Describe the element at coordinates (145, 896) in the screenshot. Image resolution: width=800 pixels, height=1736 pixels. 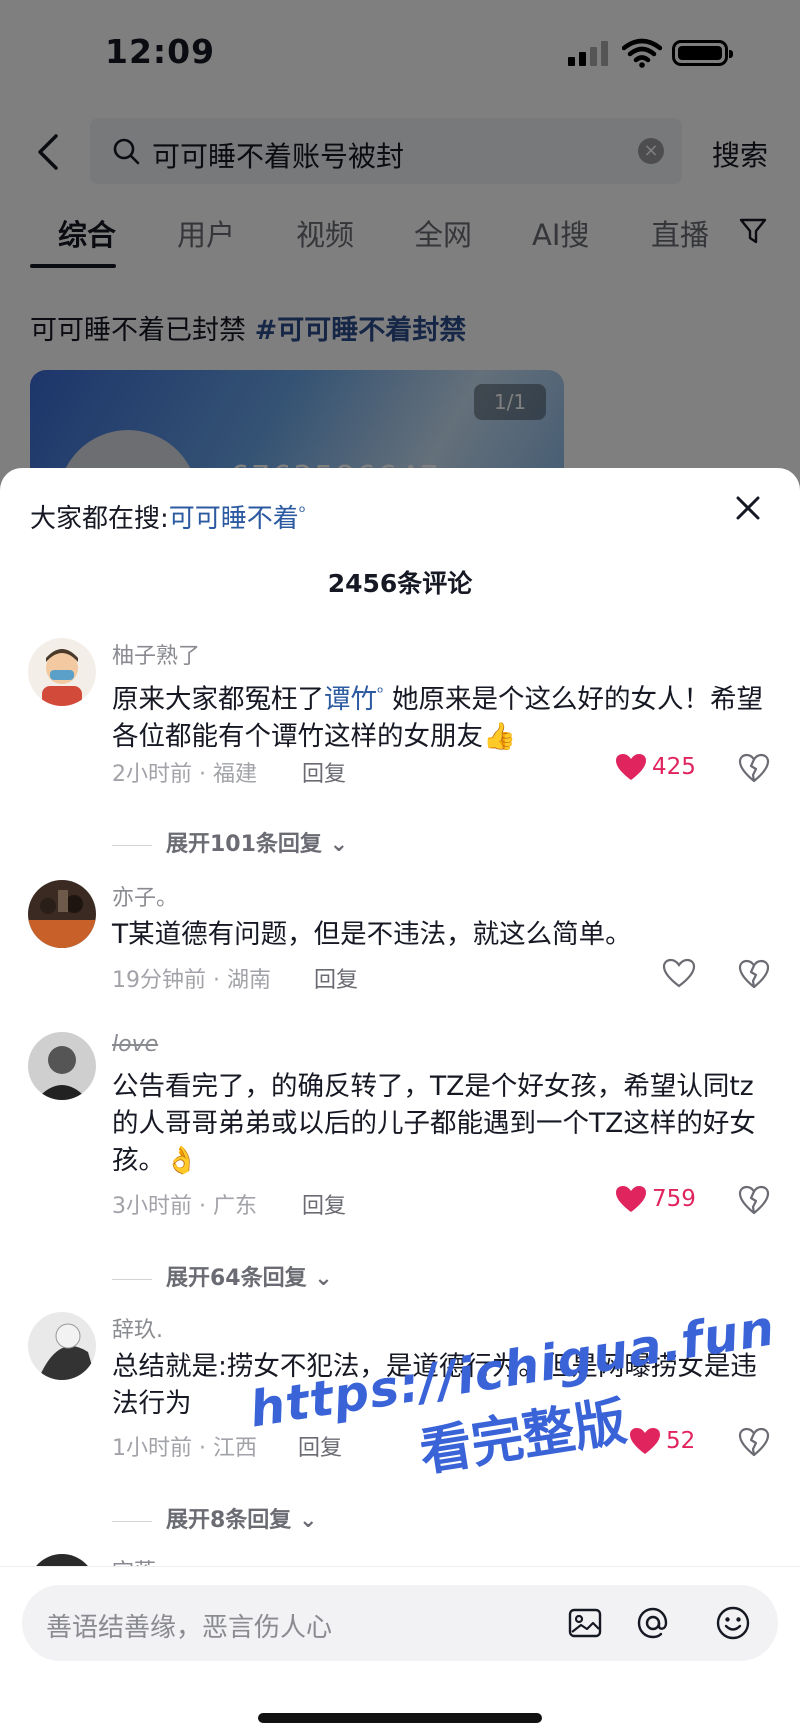
I see `comment-username: 亦子。` at that location.